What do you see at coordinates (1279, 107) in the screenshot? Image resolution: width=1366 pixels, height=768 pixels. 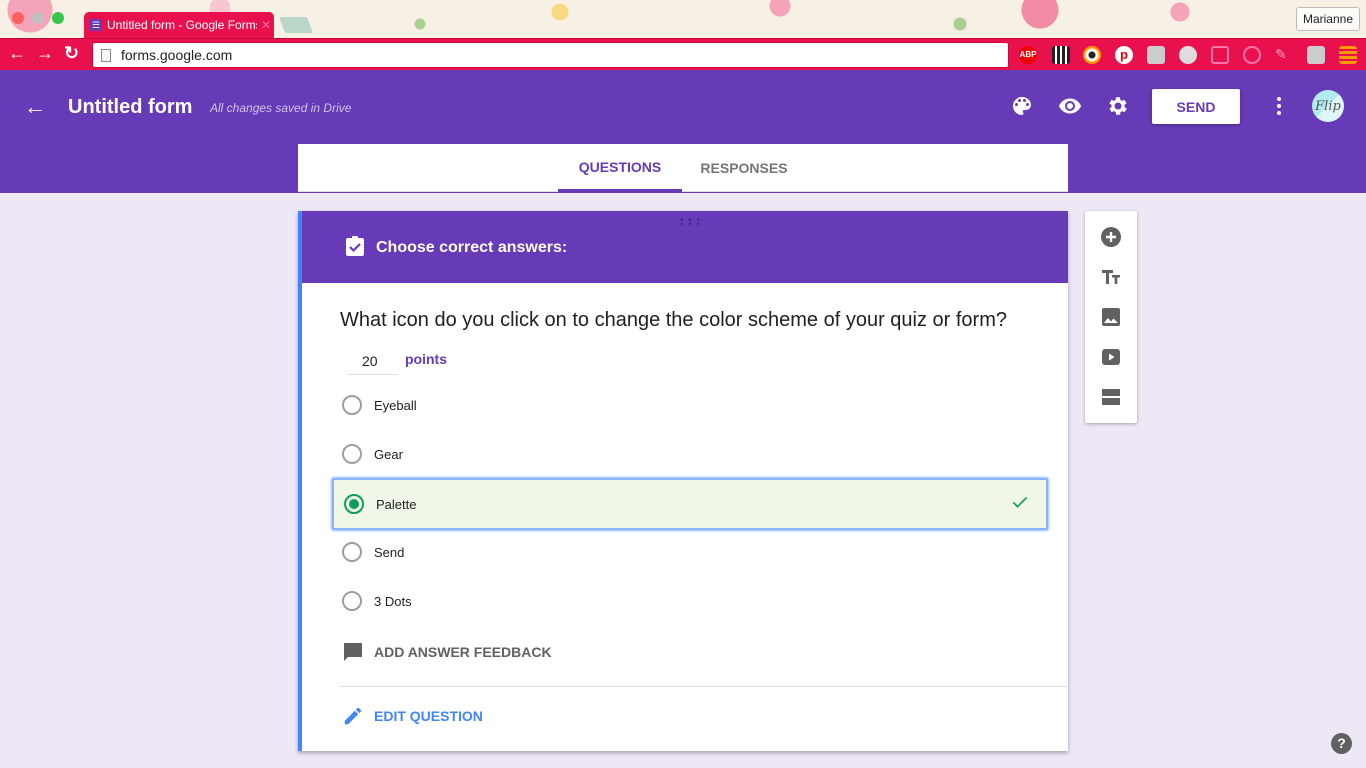 I see `more-options-icon` at bounding box center [1279, 107].